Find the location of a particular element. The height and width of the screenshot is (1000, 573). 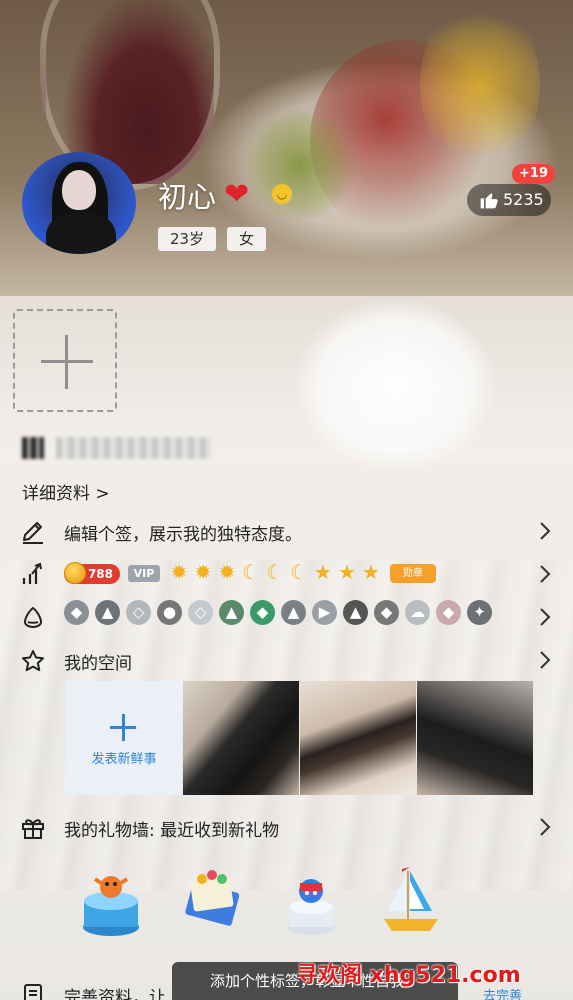

rank-up-icon is located at coordinates (32, 573).